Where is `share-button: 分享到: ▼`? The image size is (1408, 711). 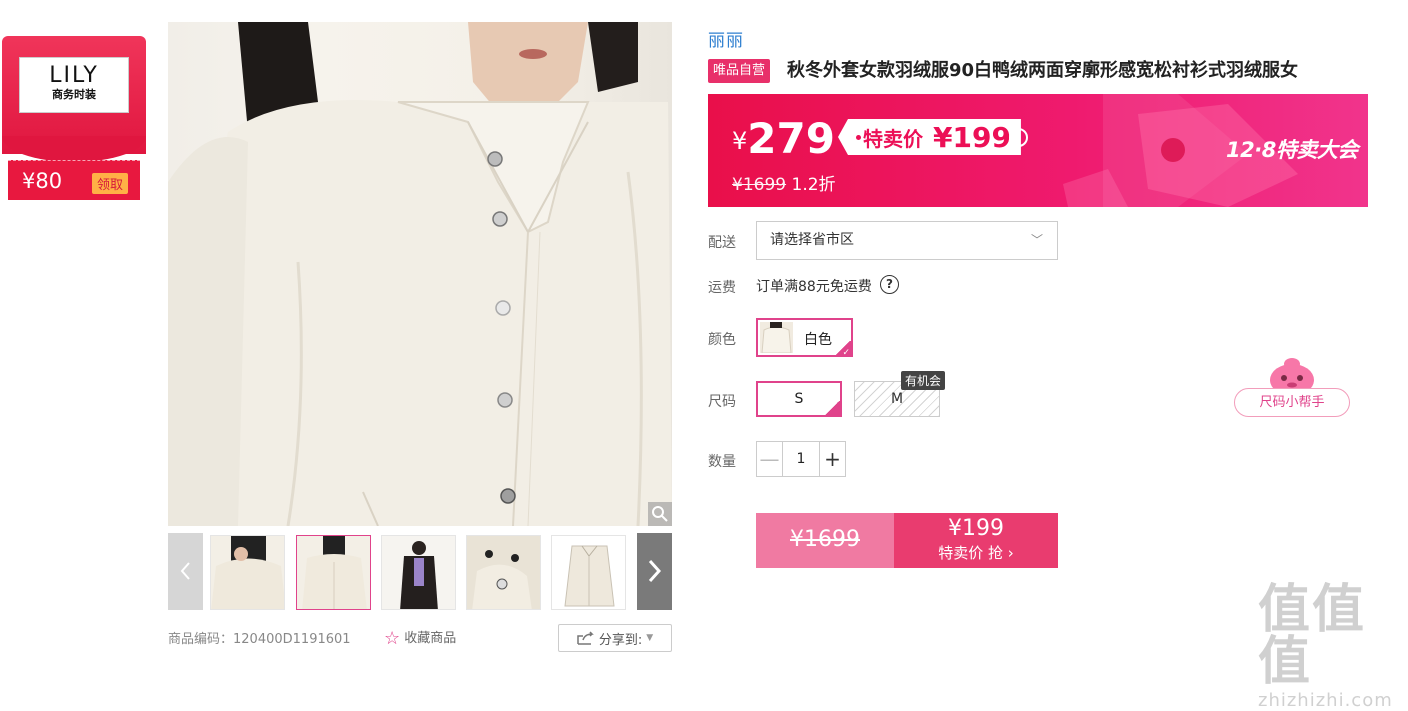
share-button: 分享到: ▼ is located at coordinates (615, 638).